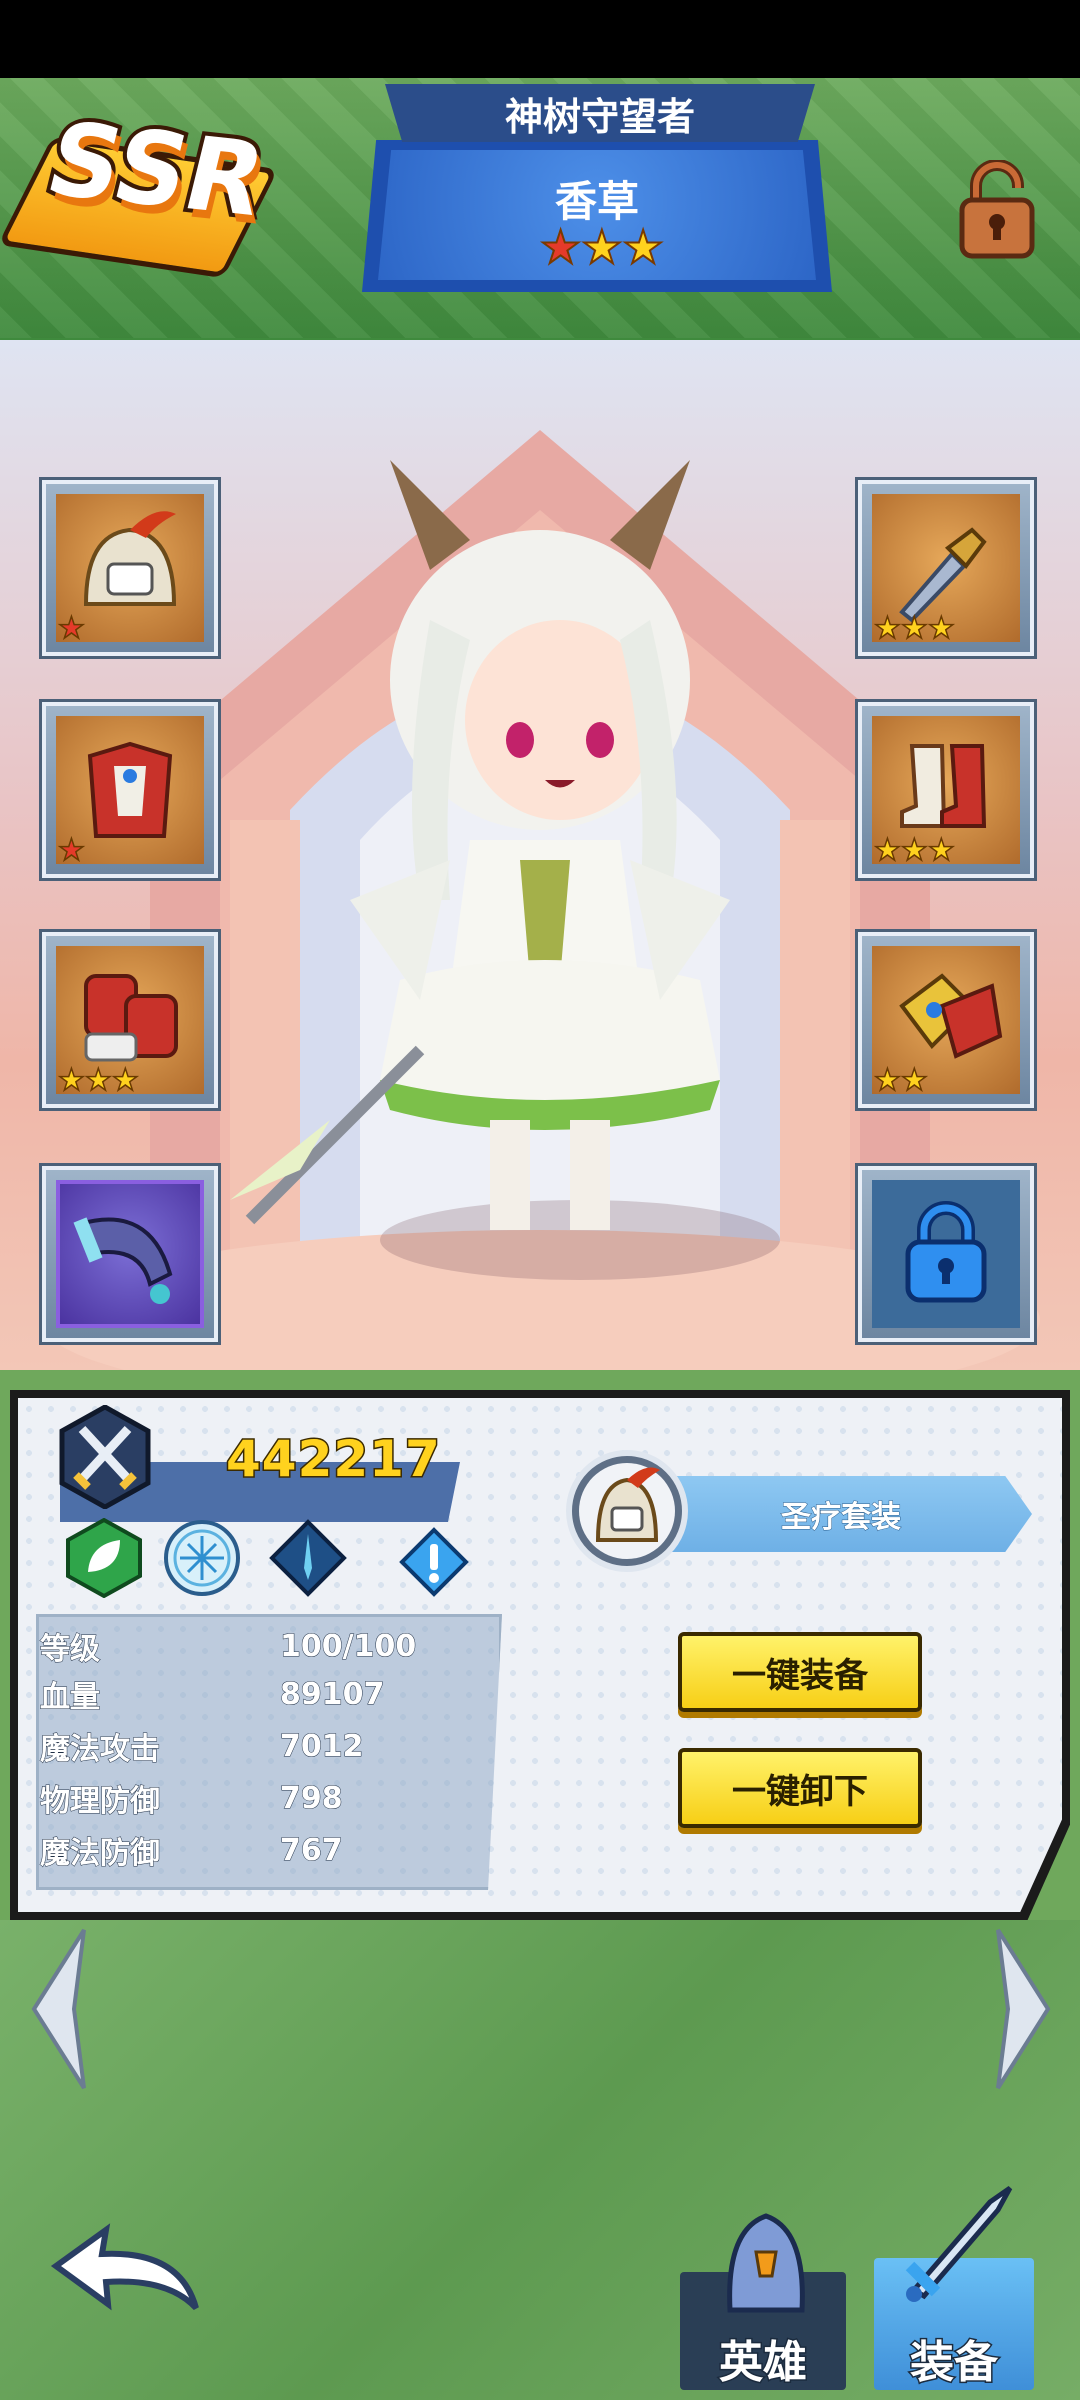  What do you see at coordinates (322, 1746) in the screenshot?
I see `stat-value: 7012` at bounding box center [322, 1746].